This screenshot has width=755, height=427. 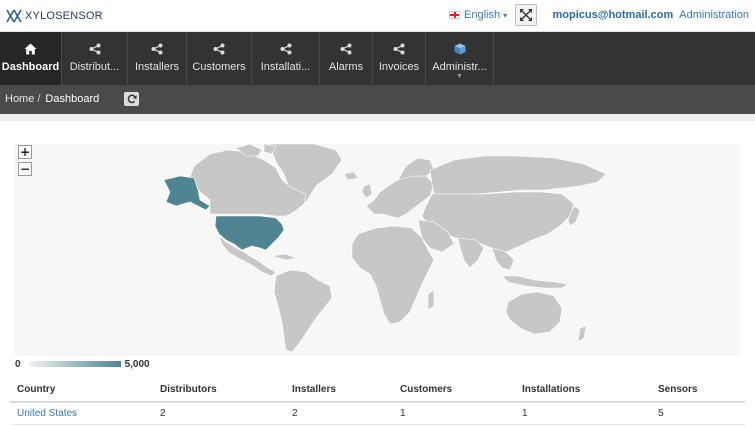 What do you see at coordinates (295, 413) in the screenshot?
I see `cell-installers: 2` at bounding box center [295, 413].